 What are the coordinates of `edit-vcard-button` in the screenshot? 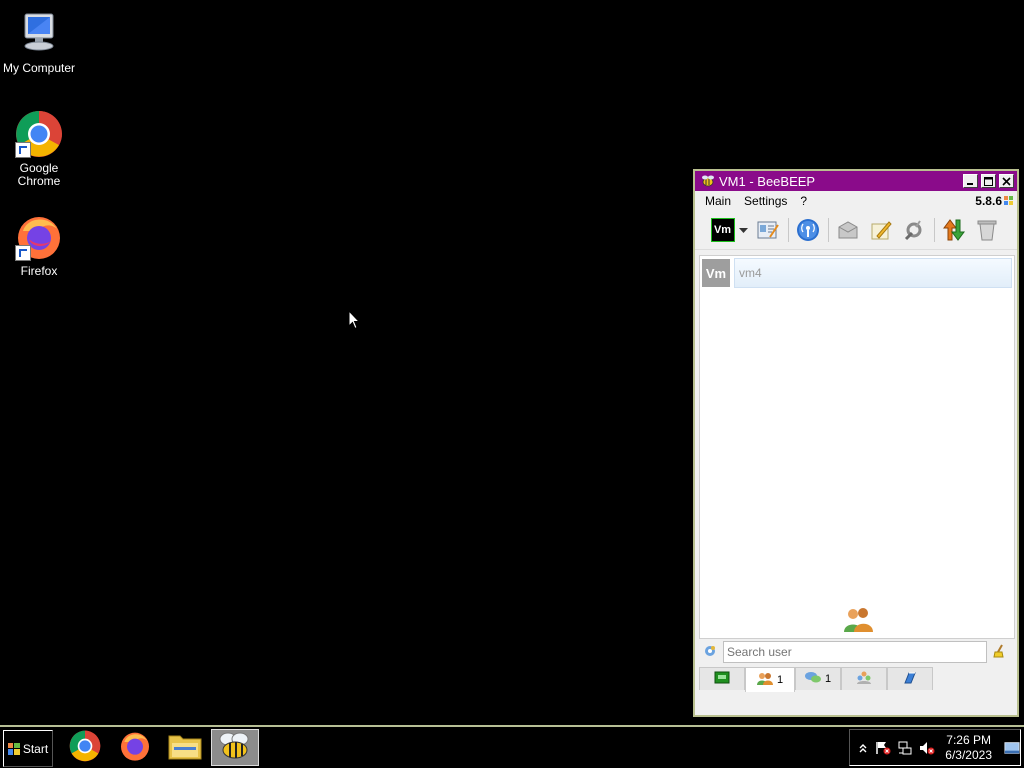 It's located at (768, 230).